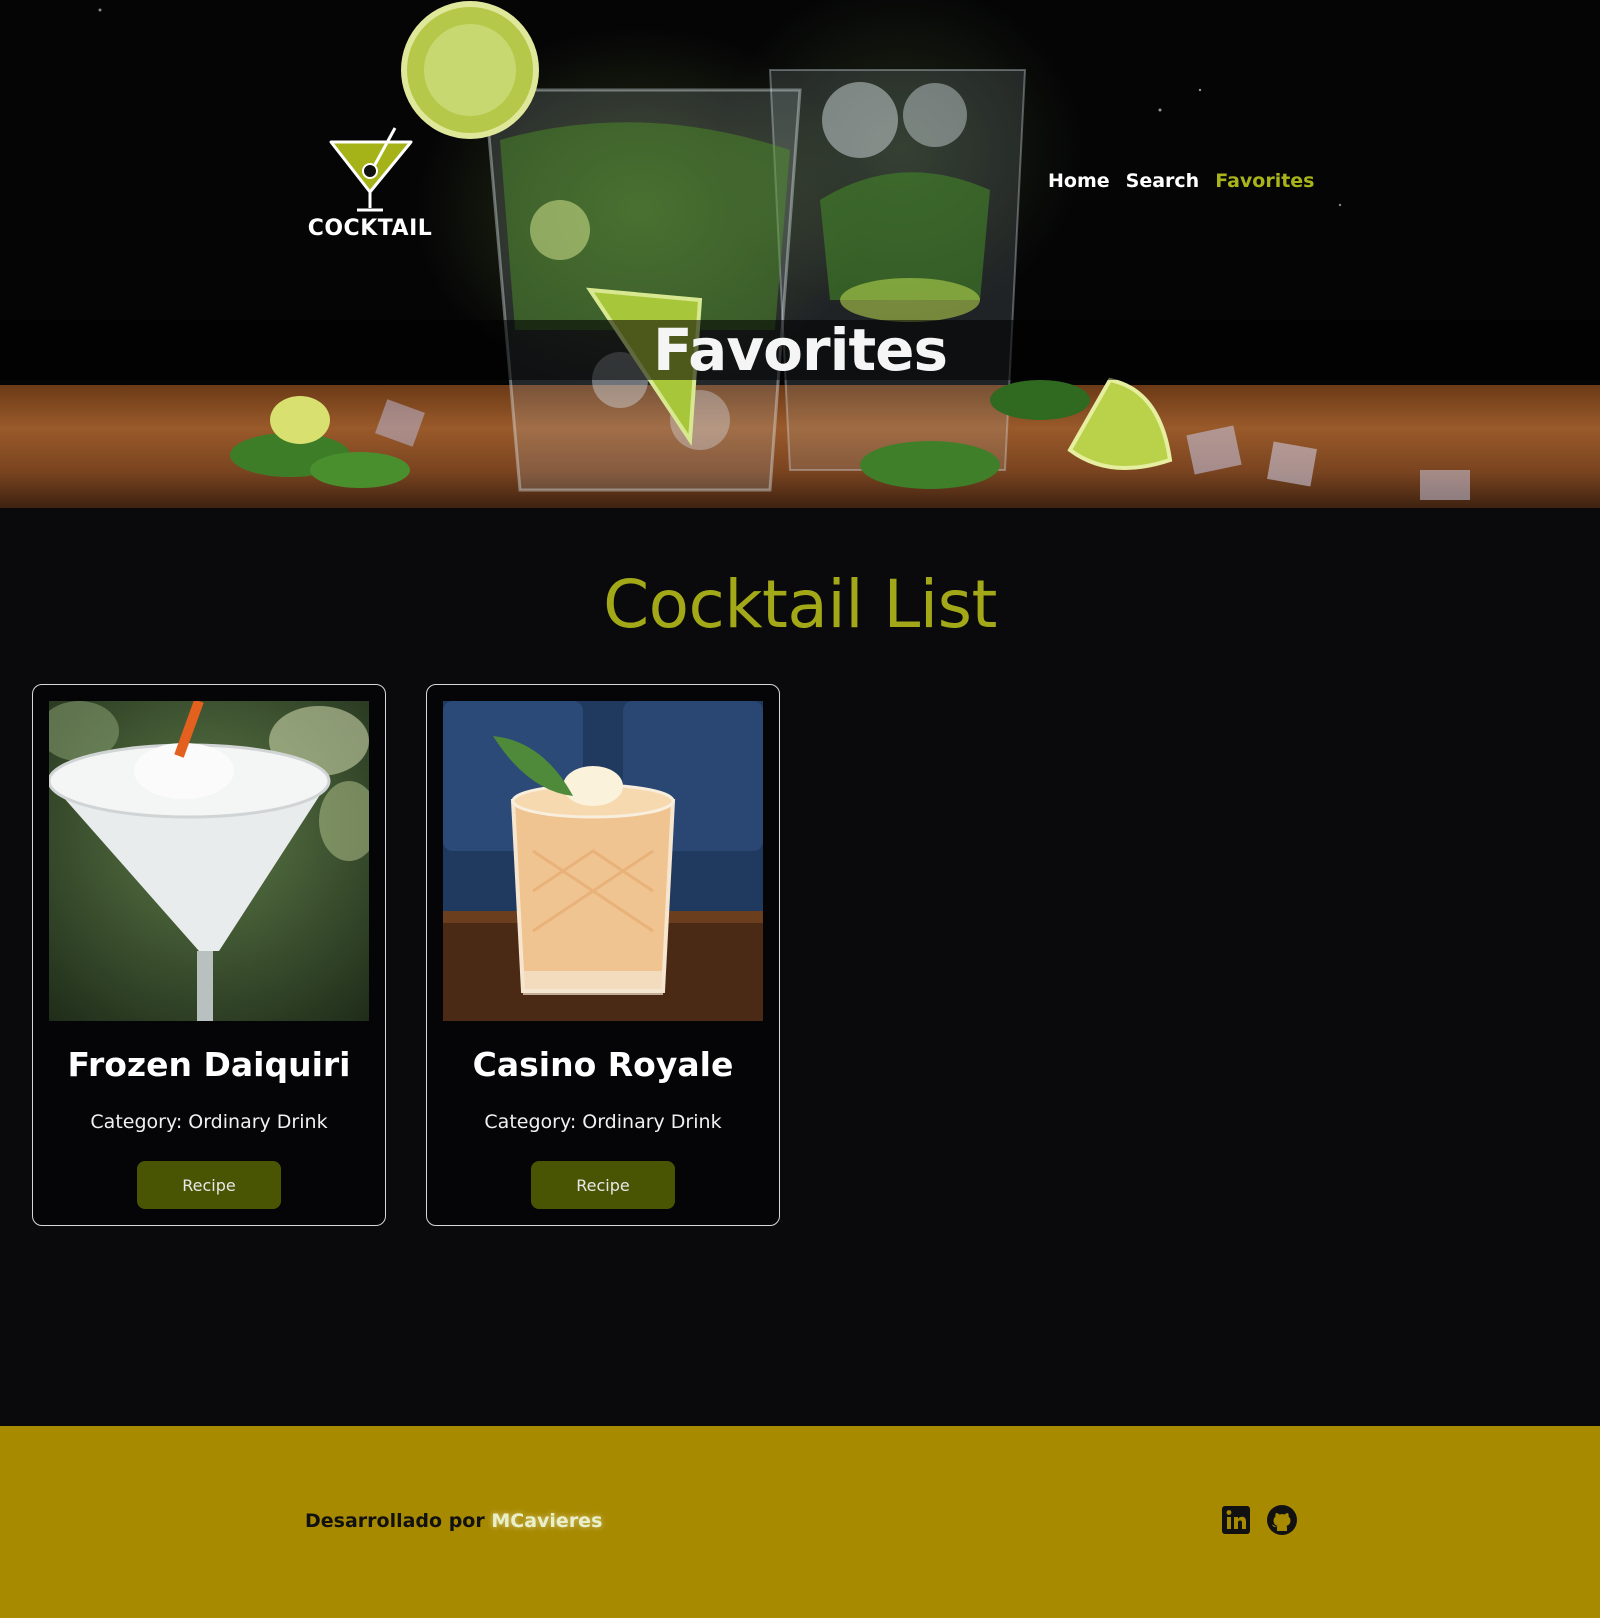 This screenshot has height=1618, width=1600. What do you see at coordinates (1079, 181) in the screenshot?
I see `nav-home: Home` at bounding box center [1079, 181].